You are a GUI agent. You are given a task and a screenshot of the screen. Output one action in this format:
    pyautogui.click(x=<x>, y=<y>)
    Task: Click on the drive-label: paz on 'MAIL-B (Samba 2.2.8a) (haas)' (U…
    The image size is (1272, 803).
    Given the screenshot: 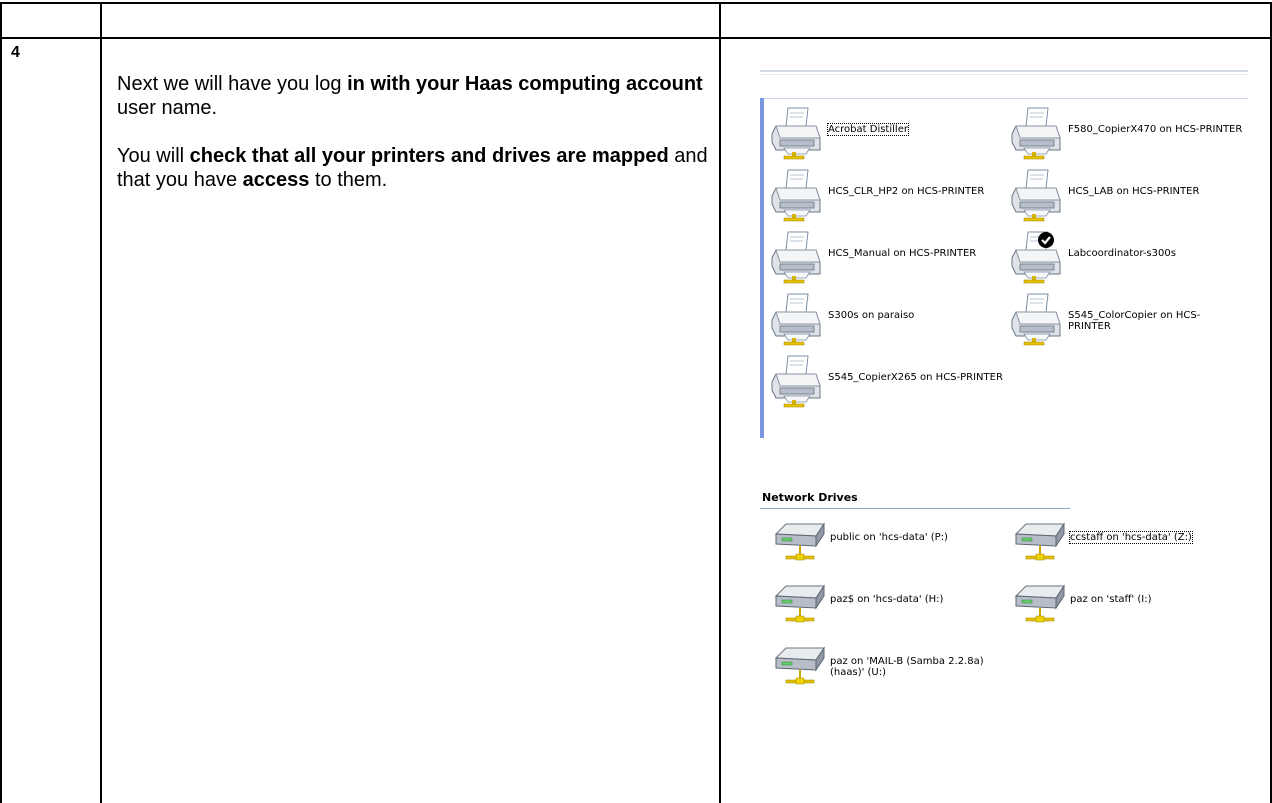 What is the action you would take?
    pyautogui.click(x=907, y=667)
    